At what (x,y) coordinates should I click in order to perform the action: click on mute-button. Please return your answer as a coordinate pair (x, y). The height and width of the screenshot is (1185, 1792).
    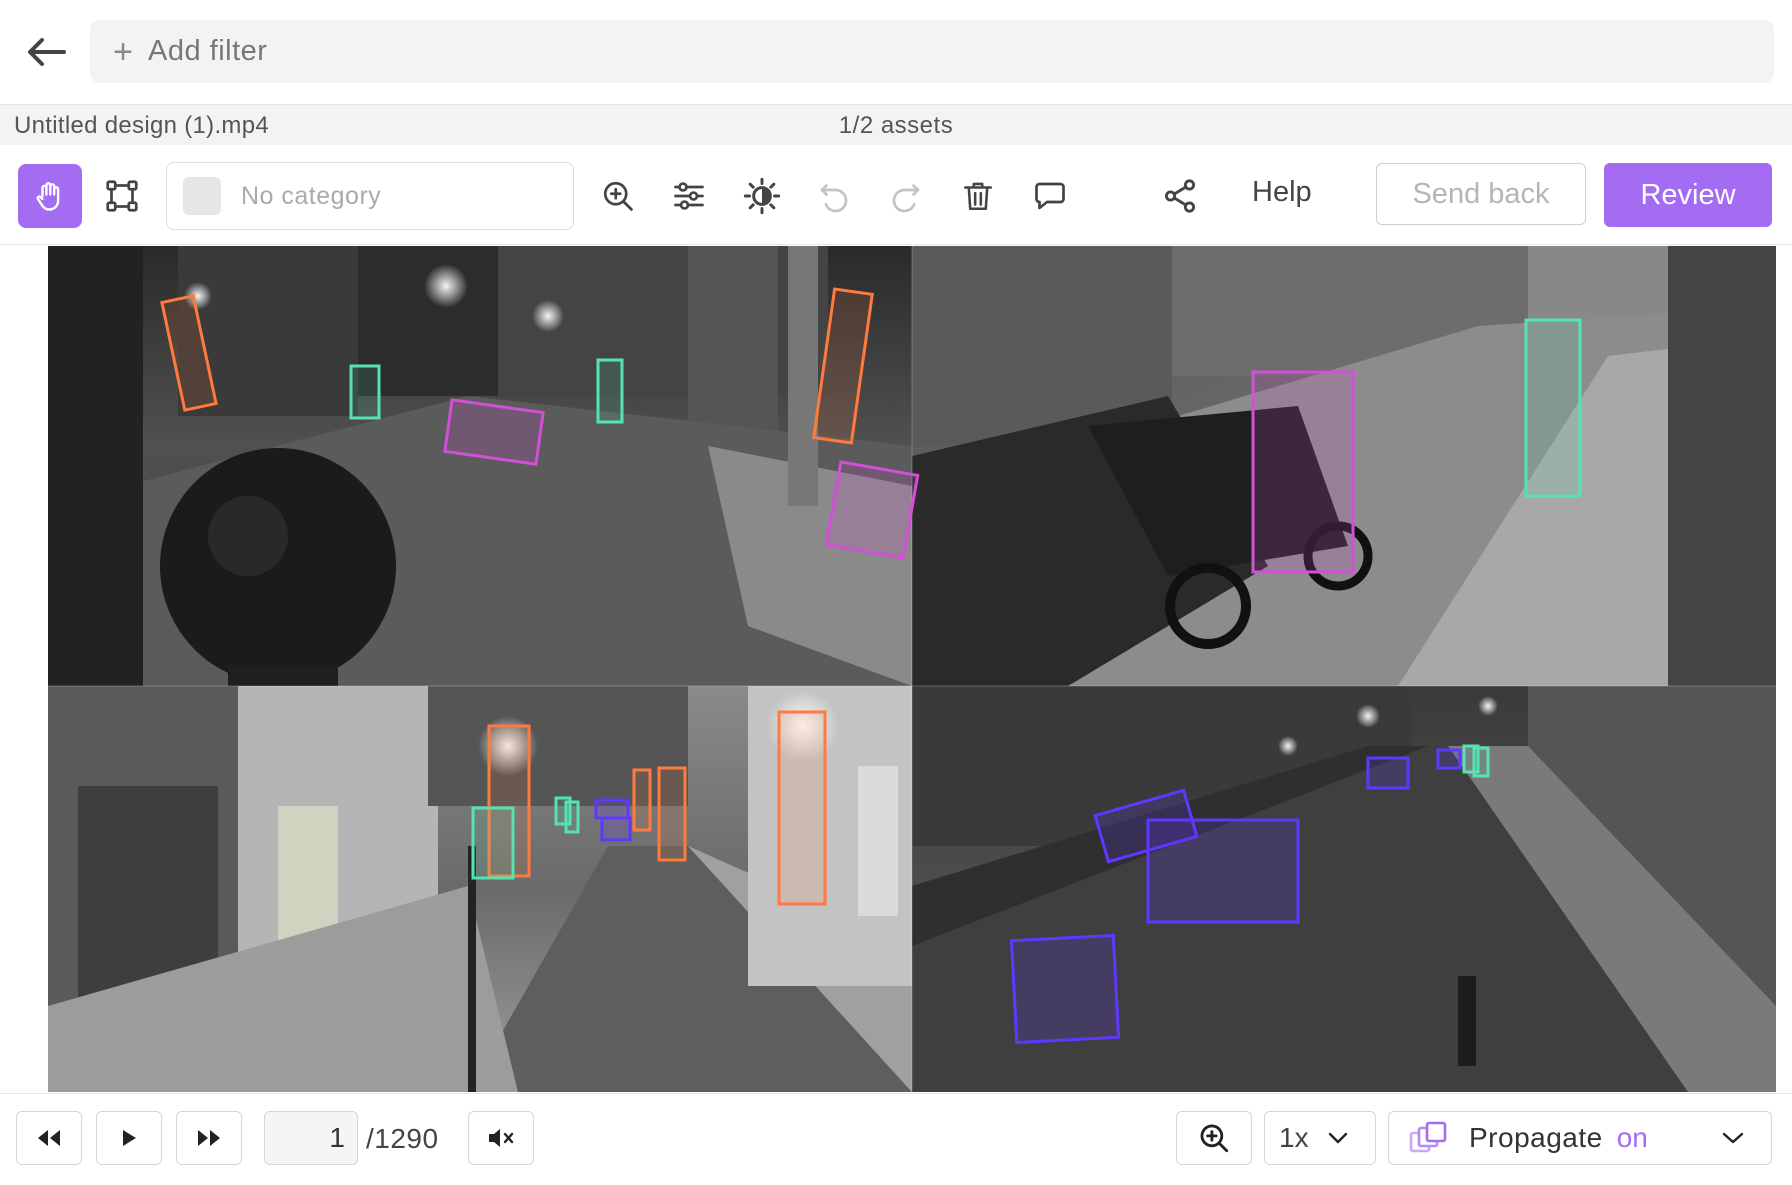
    Looking at the image, I should click on (501, 1138).